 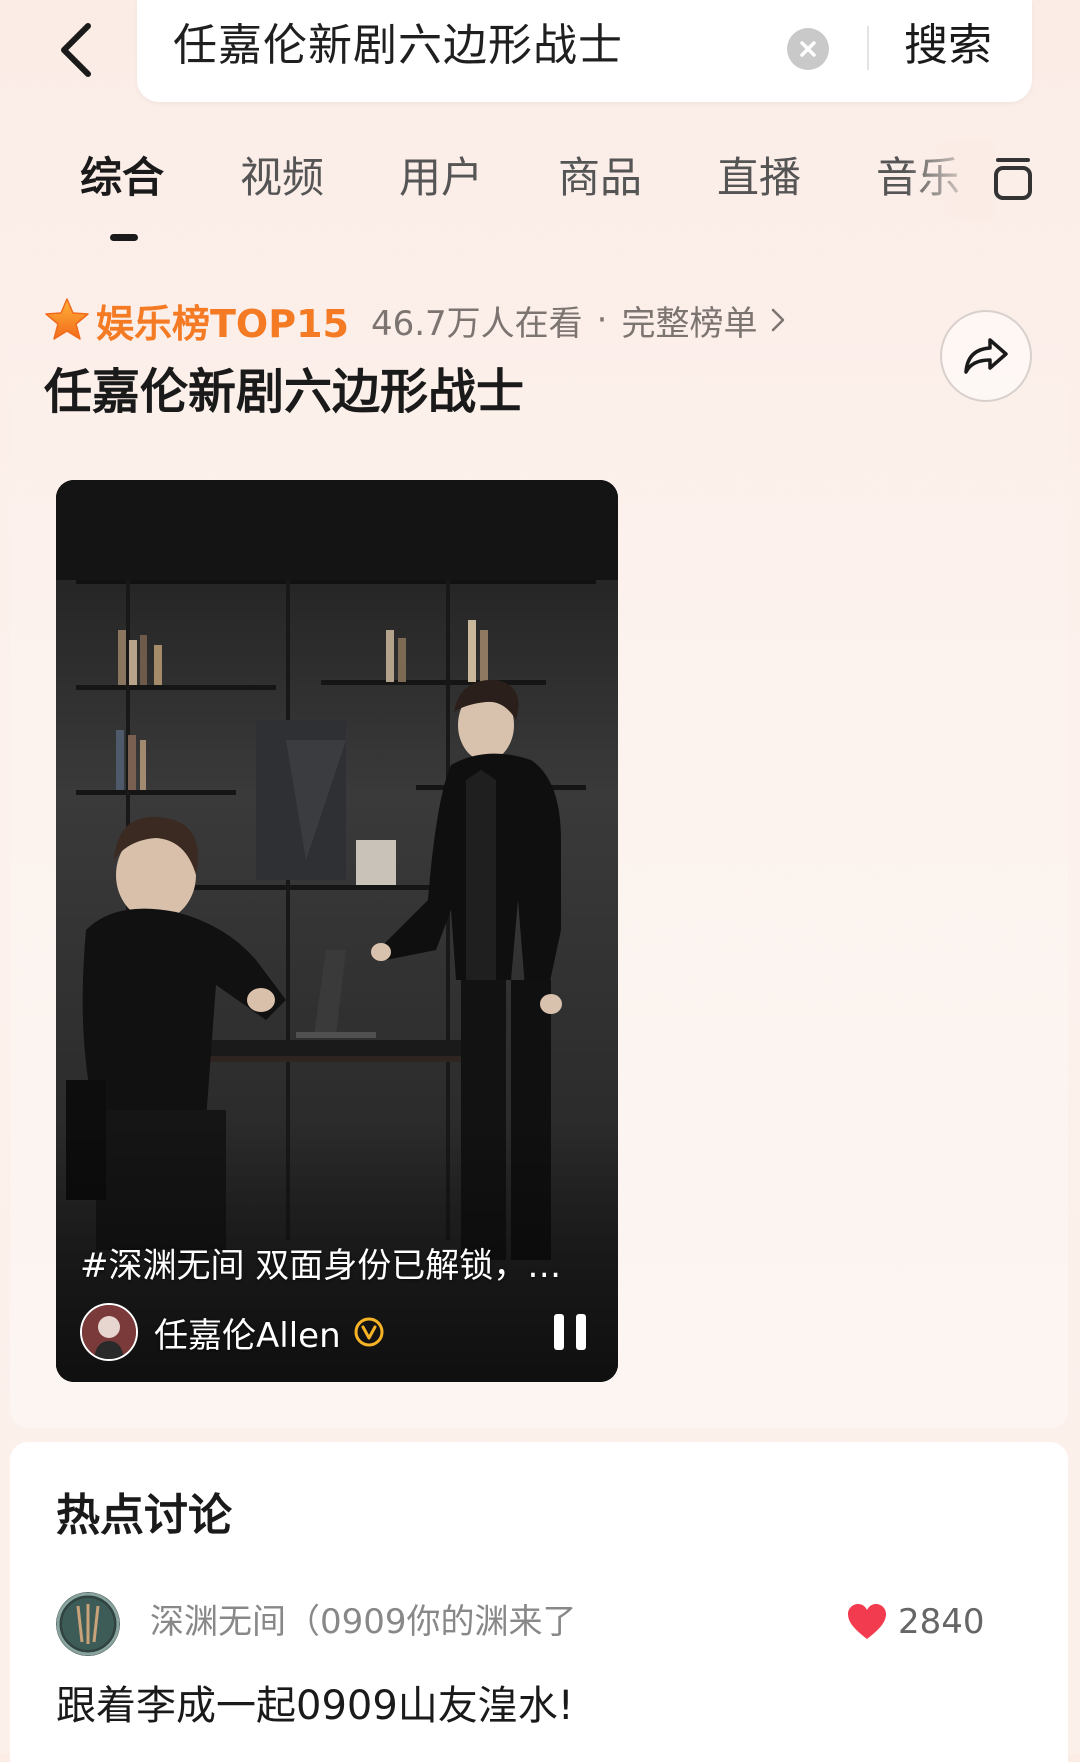 I want to click on like-count: 2840, so click(x=941, y=1622).